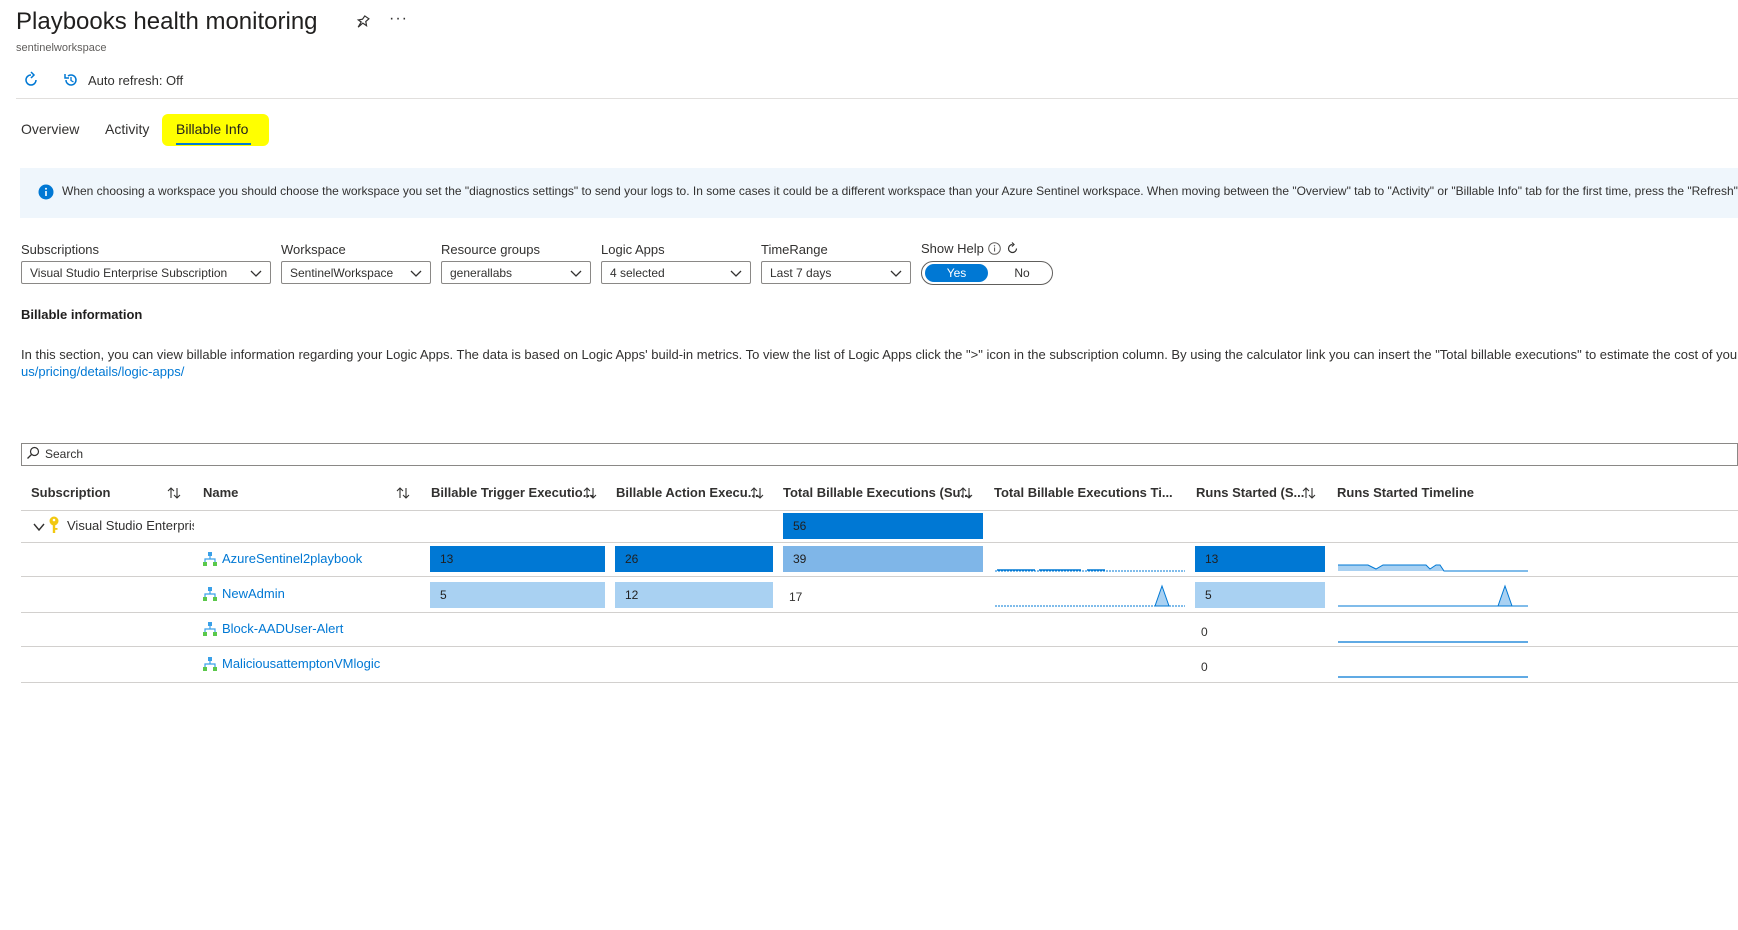 The image size is (1738, 930). What do you see at coordinates (836, 272) in the screenshot?
I see `timerange-dropdown: Last 7 days` at bounding box center [836, 272].